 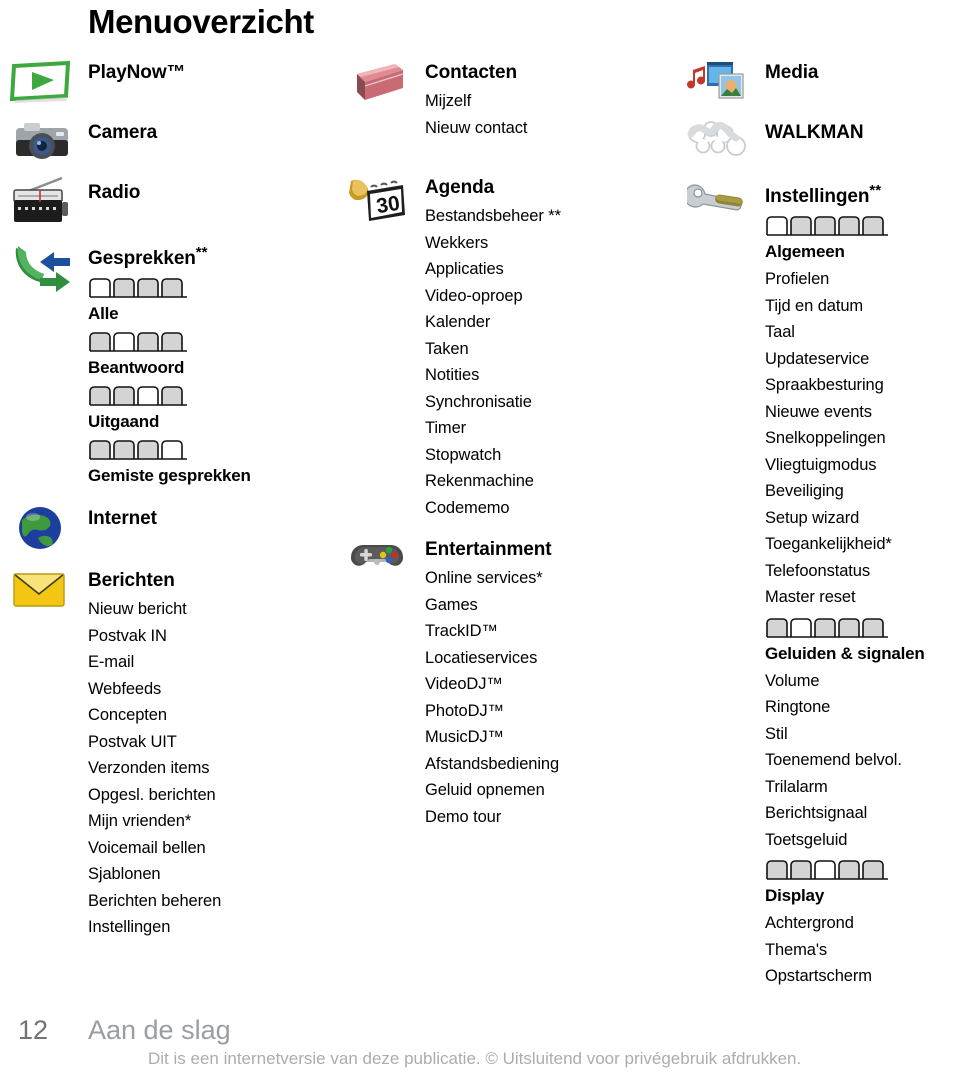 What do you see at coordinates (43, 269) in the screenshot?
I see `calls-icon` at bounding box center [43, 269].